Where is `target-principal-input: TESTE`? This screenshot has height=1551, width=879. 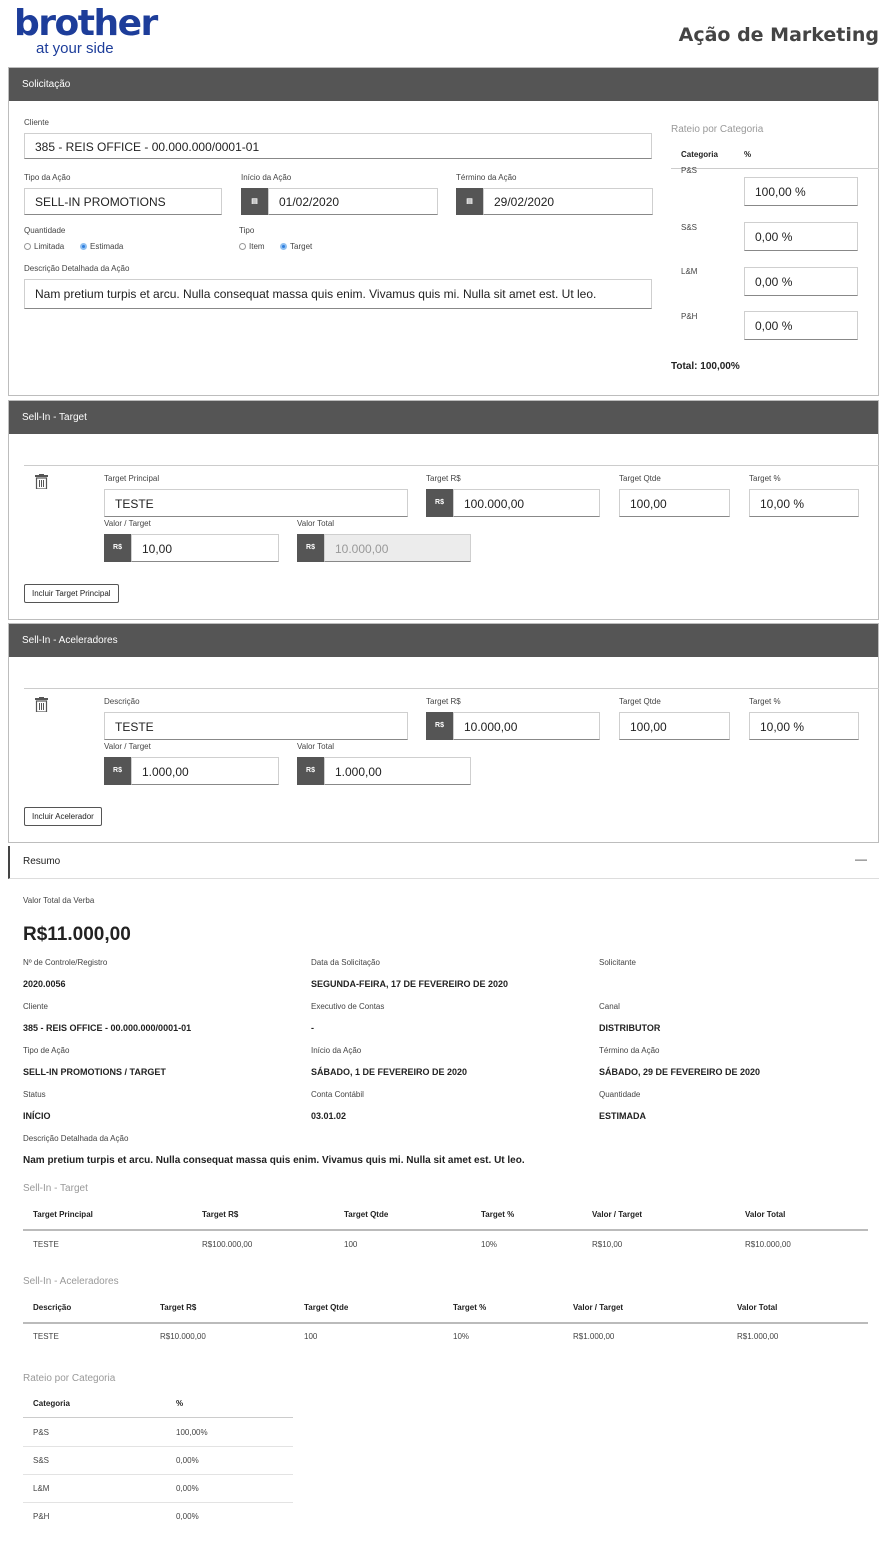
target-principal-input: TESTE is located at coordinates (256, 503).